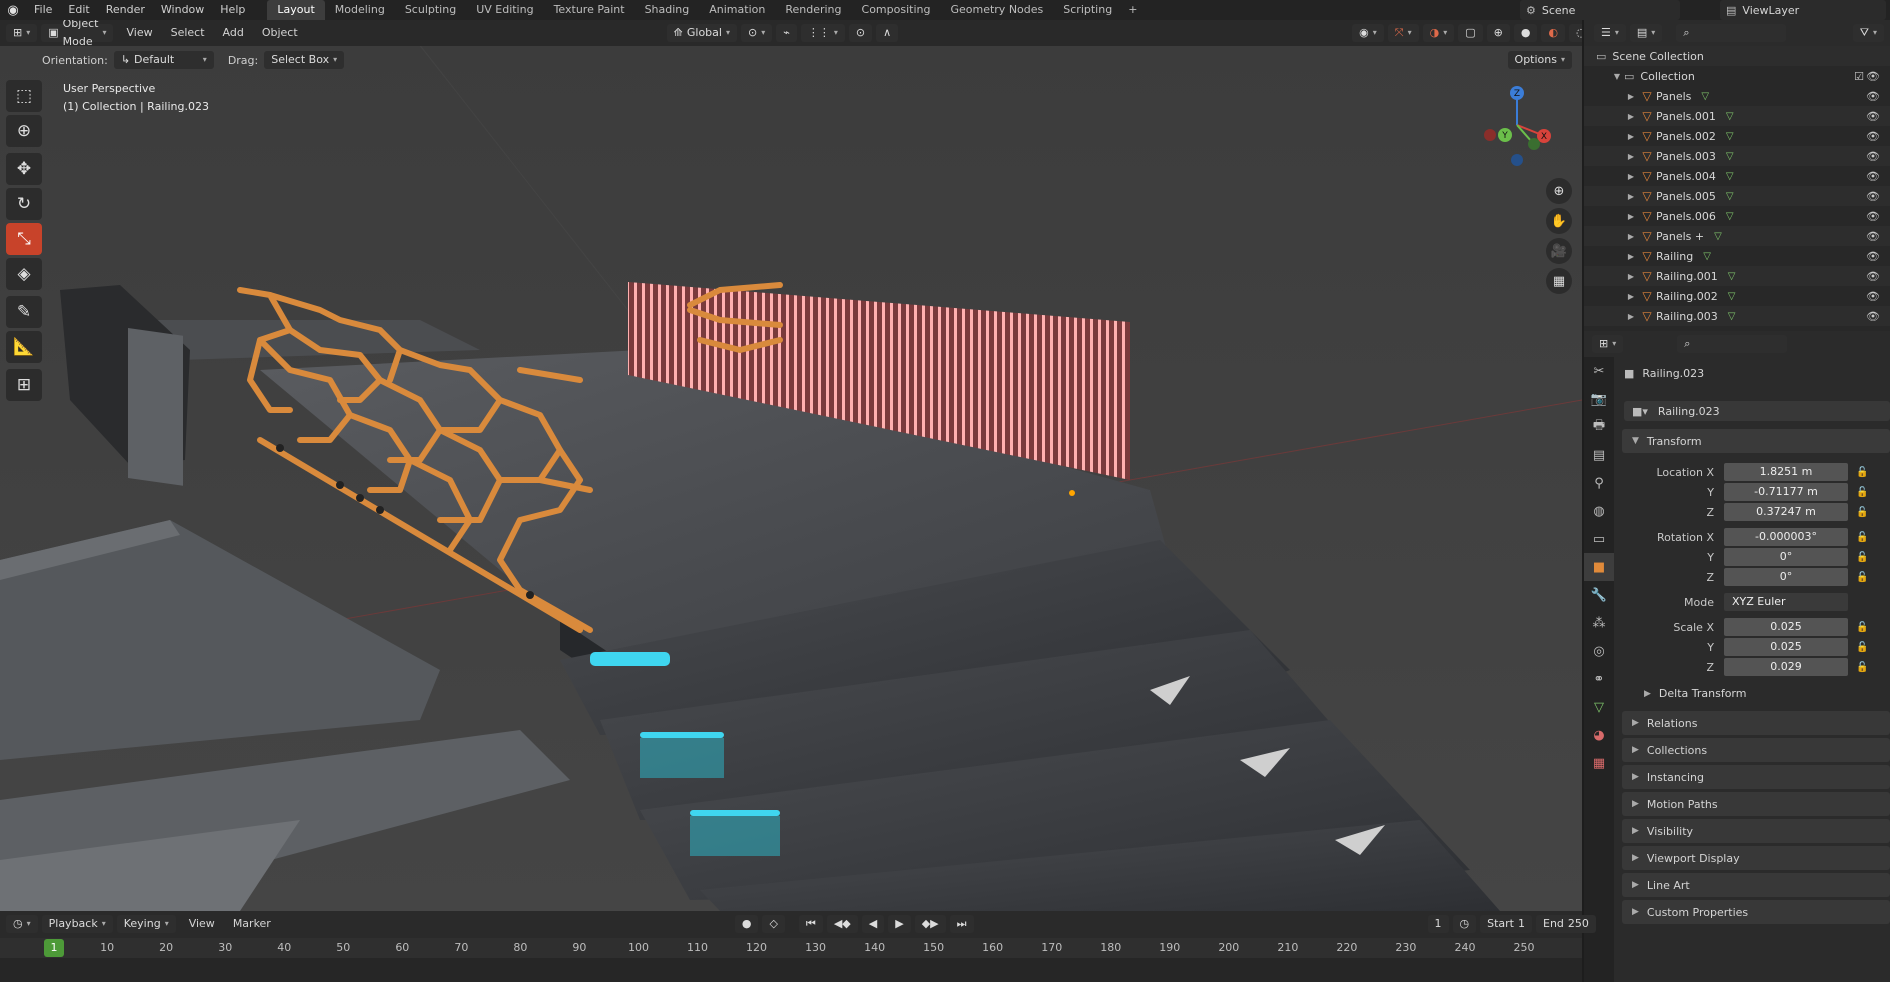 The height and width of the screenshot is (982, 1890). I want to click on tab-compositing: Compositing, so click(896, 10).